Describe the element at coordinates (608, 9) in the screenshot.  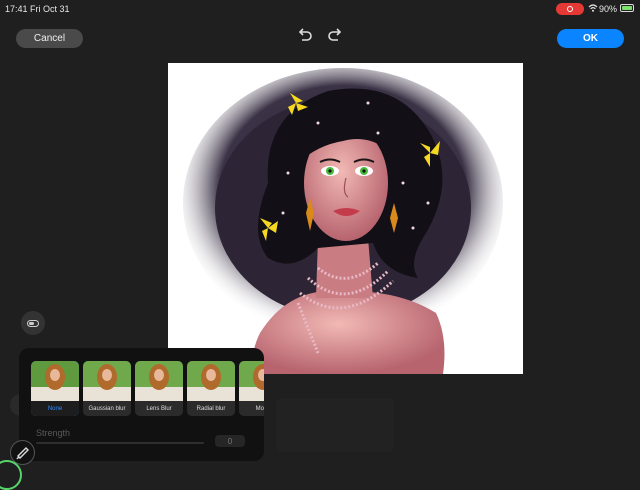
I see `battery-percent: 90%` at that location.